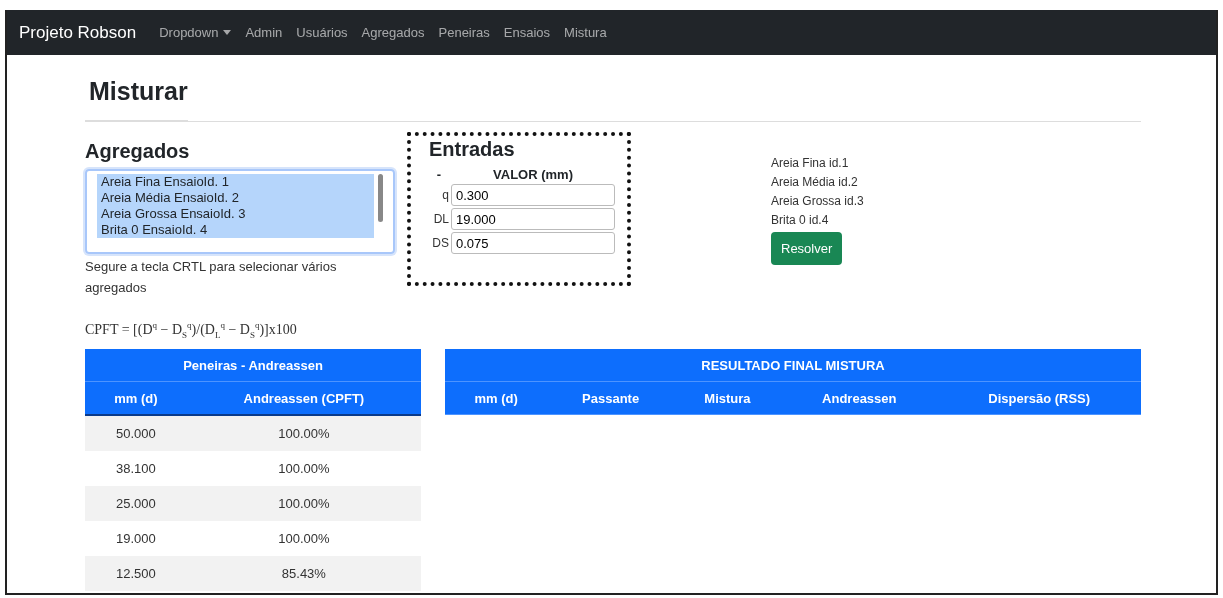 The image size is (1223, 598). I want to click on input-field: 19.000, so click(533, 219).